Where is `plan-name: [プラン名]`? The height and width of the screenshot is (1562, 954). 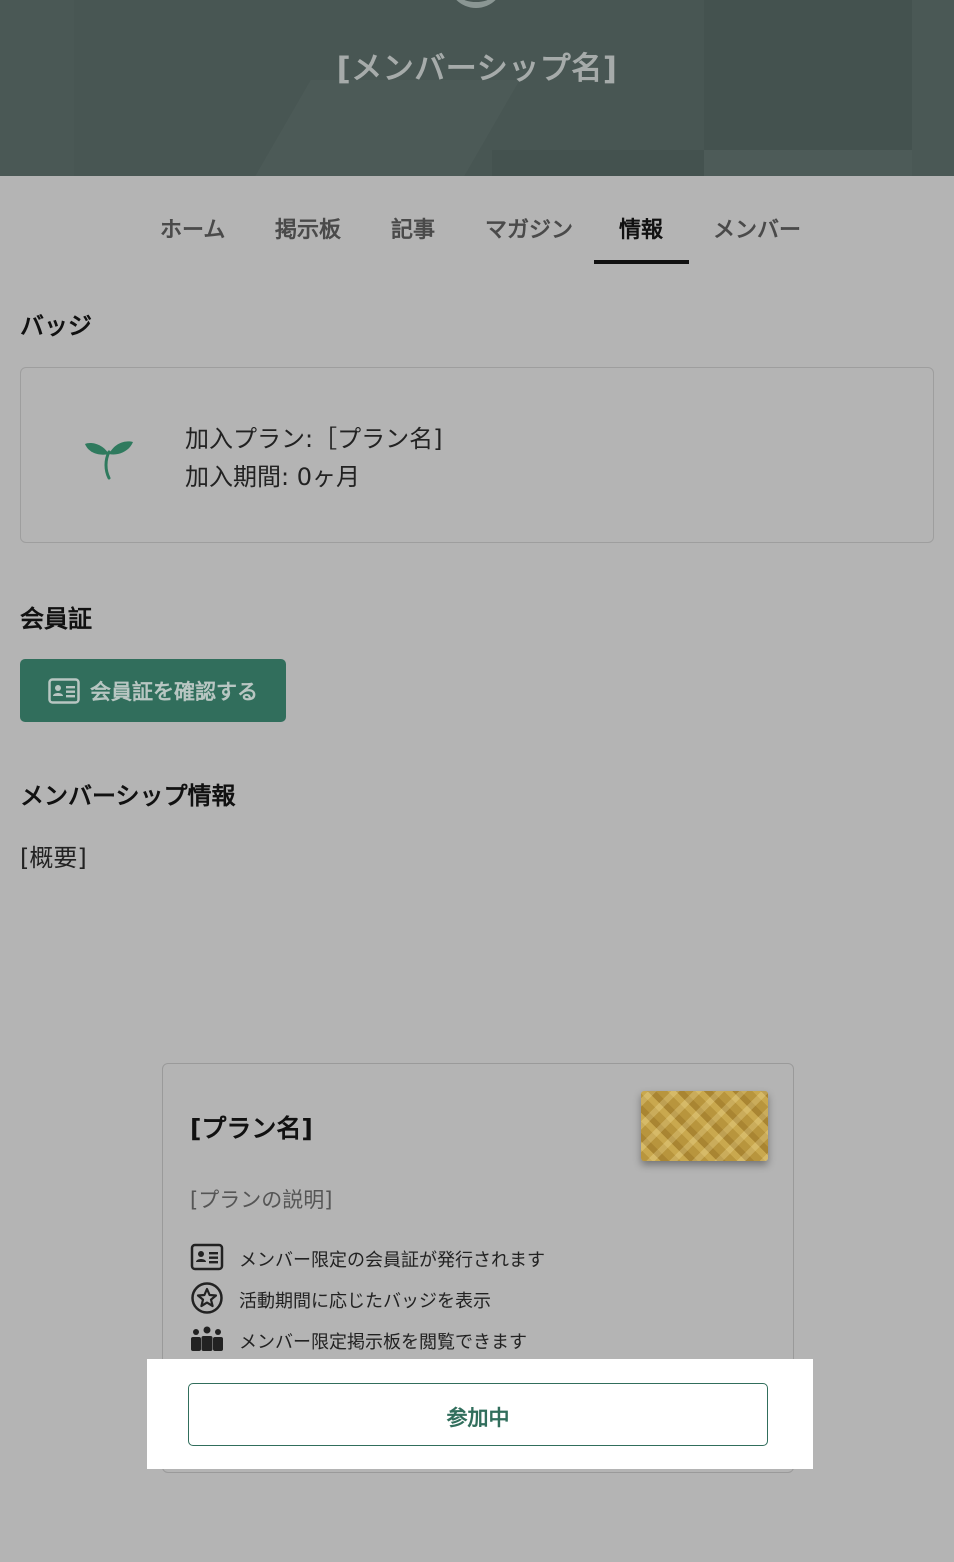 plan-name: [プラン名] is located at coordinates (251, 1128).